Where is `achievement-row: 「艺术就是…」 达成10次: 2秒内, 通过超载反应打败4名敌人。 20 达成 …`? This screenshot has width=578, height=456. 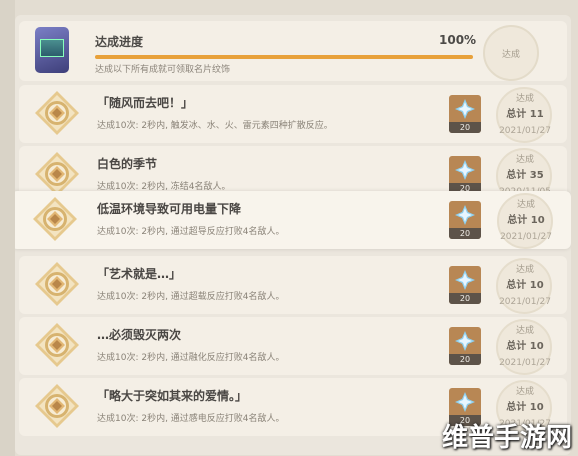 achievement-row: 「艺术就是…」 达成10次: 2秒内, 通过超载反应打败4名敌人。 20 达成 … is located at coordinates (293, 285).